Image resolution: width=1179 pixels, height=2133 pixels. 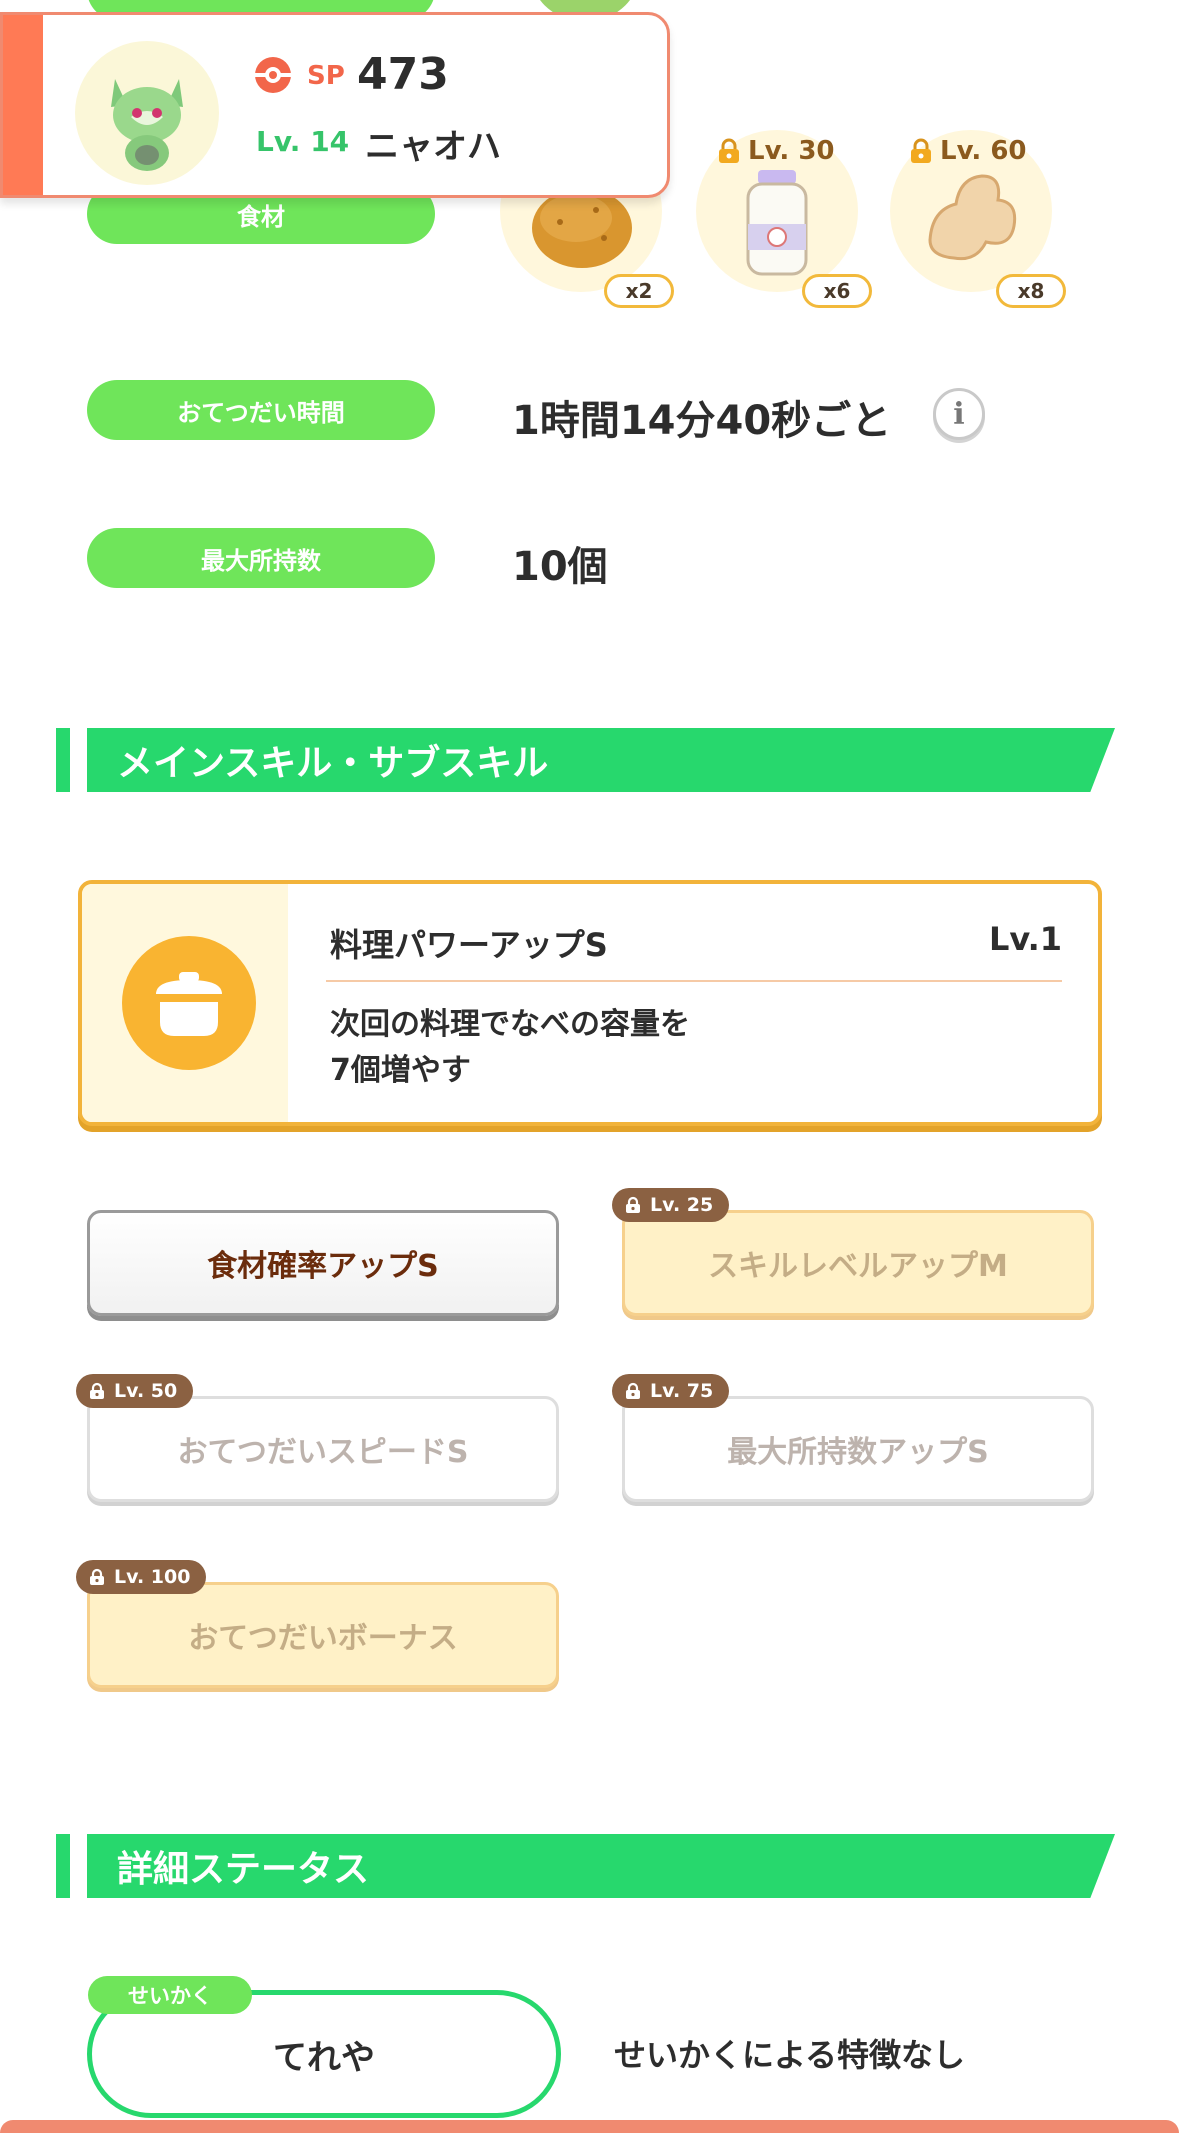 What do you see at coordinates (1025, 939) in the screenshot?
I see `main-skill-level: Lv.1` at bounding box center [1025, 939].